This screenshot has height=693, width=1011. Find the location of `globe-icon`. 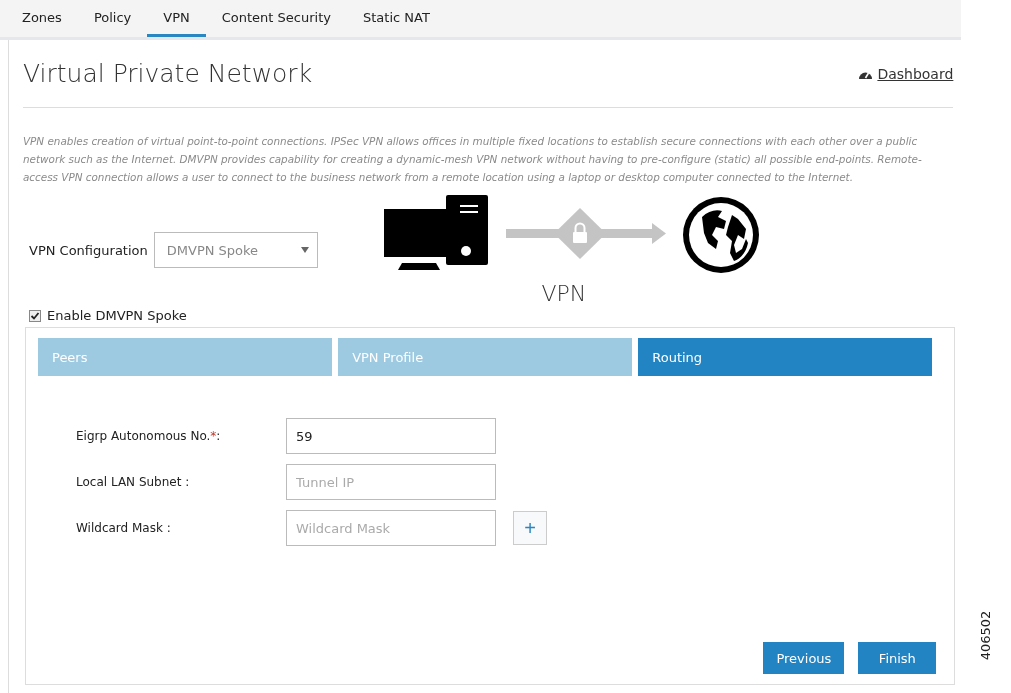

globe-icon is located at coordinates (720, 234).